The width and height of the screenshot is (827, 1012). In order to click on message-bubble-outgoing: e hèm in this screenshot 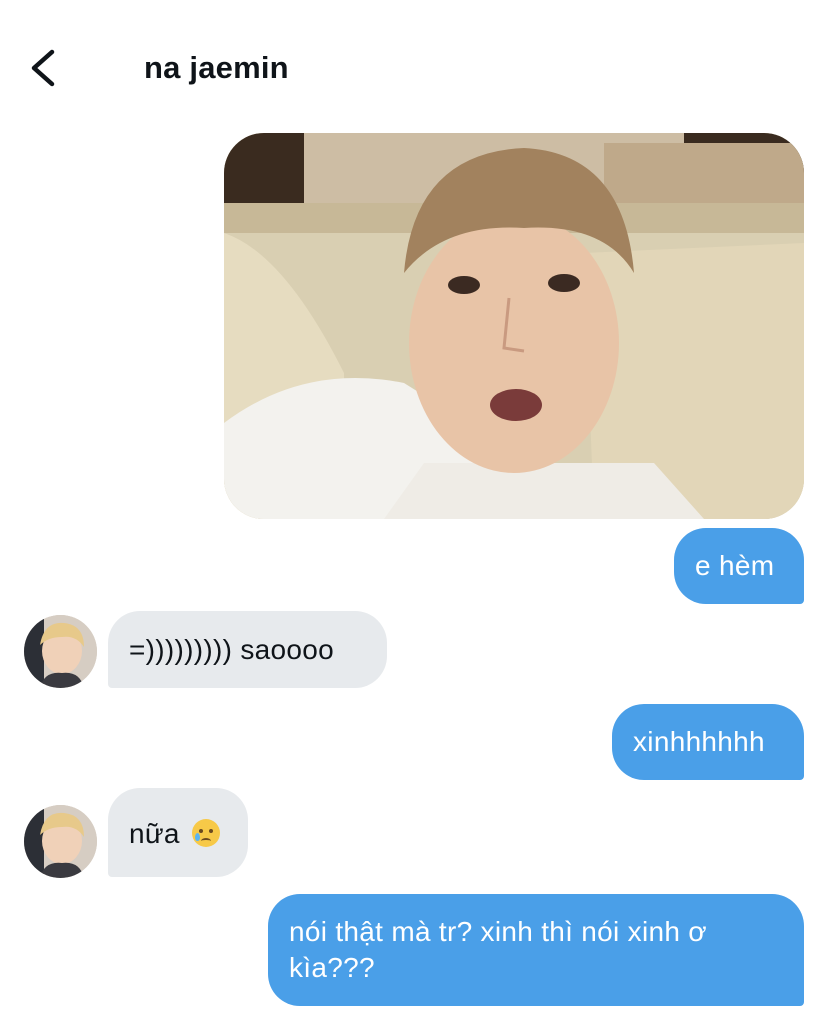, I will do `click(739, 566)`.